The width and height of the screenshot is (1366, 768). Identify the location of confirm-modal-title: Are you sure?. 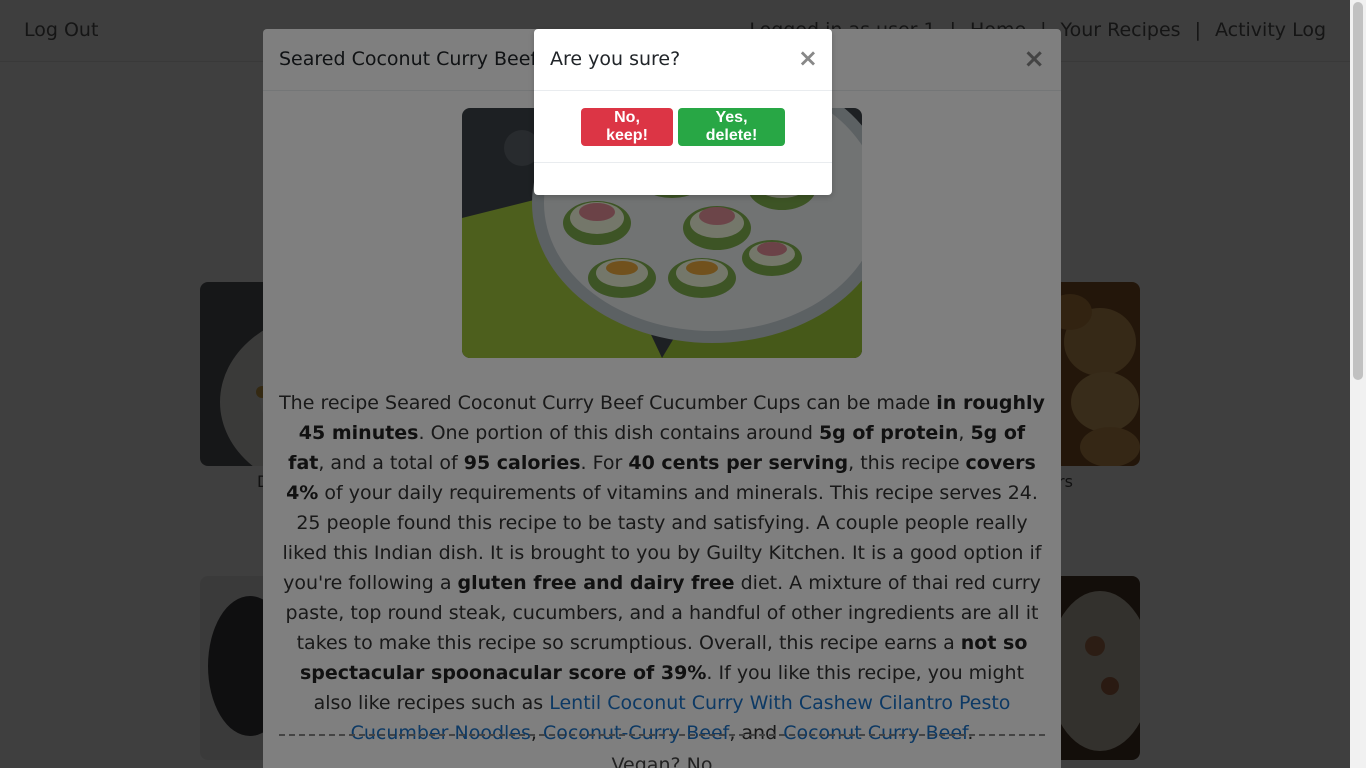
(615, 59).